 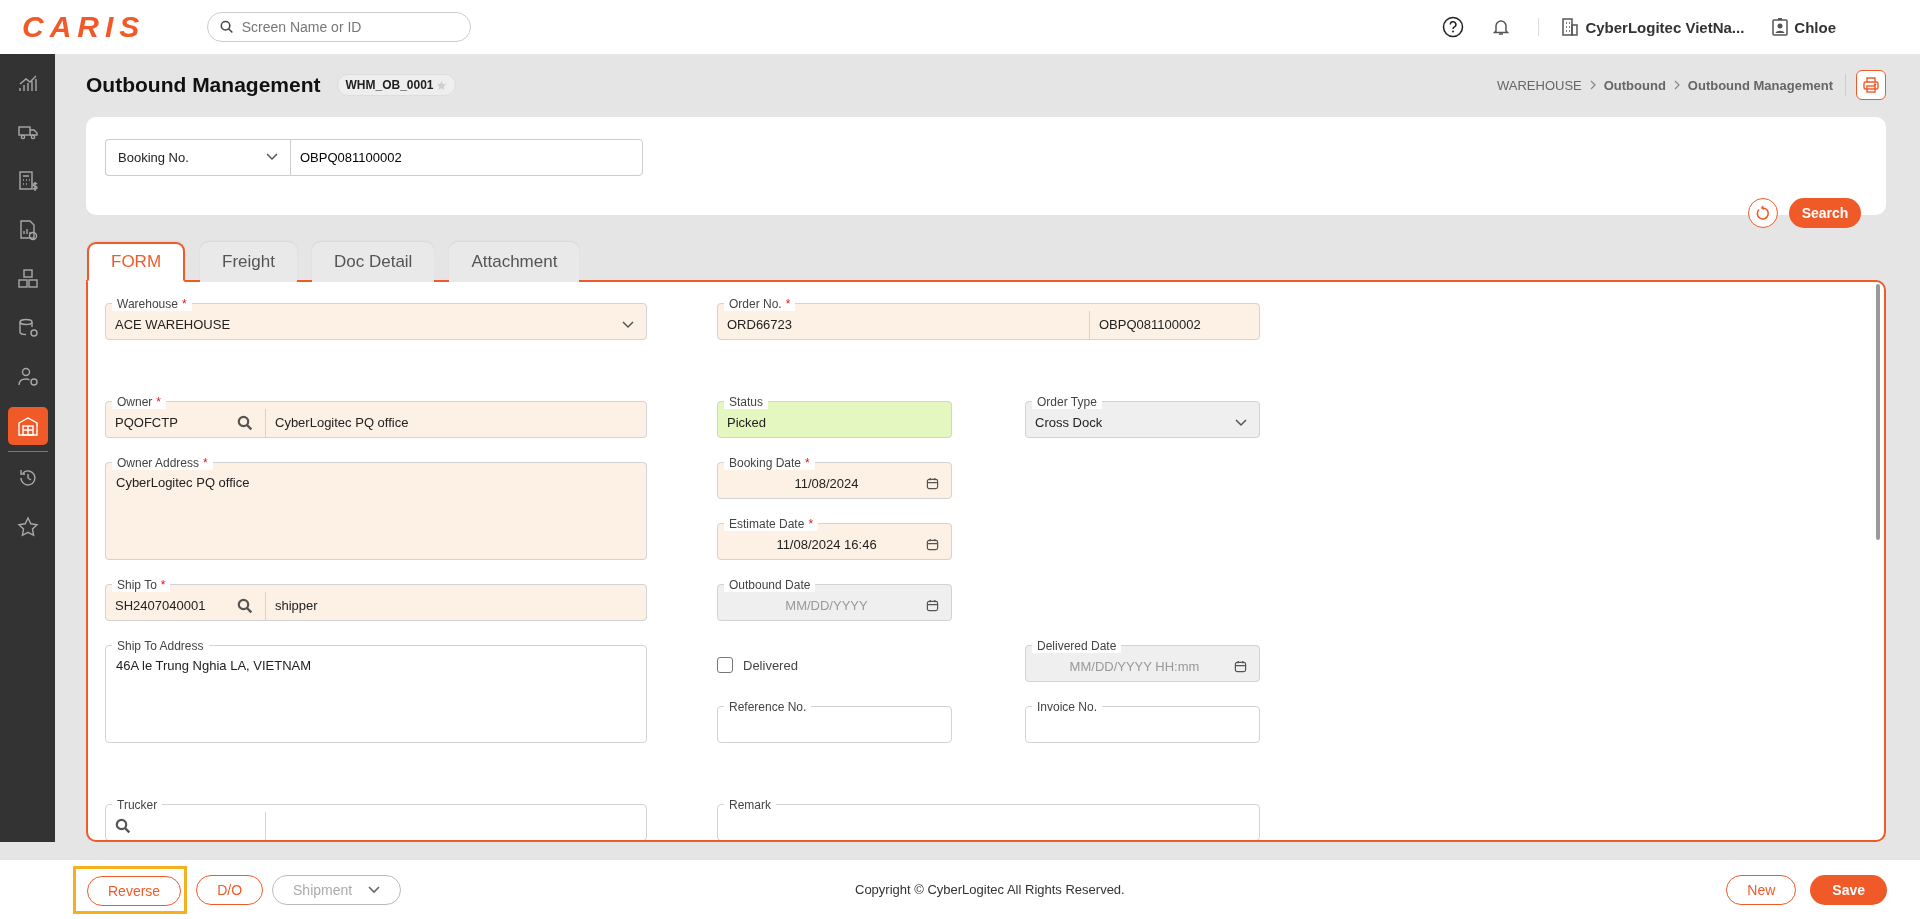 What do you see at coordinates (990, 889) in the screenshot?
I see `copyright-text: Copyright © CyberLogitec All Rights Reserved.` at bounding box center [990, 889].